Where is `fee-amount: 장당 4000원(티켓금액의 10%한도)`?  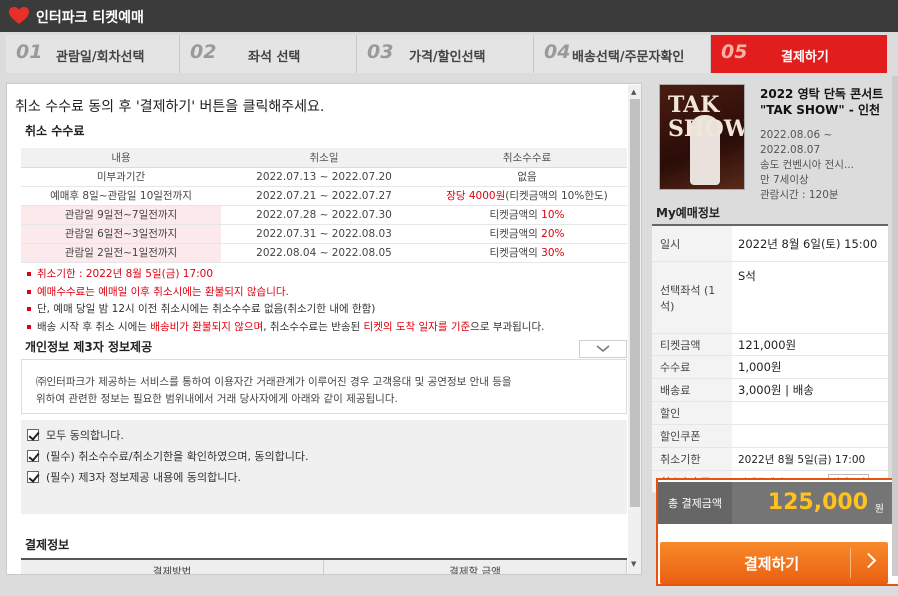
fee-amount: 장당 4000원(티켓금액의 10%한도) is located at coordinates (527, 196).